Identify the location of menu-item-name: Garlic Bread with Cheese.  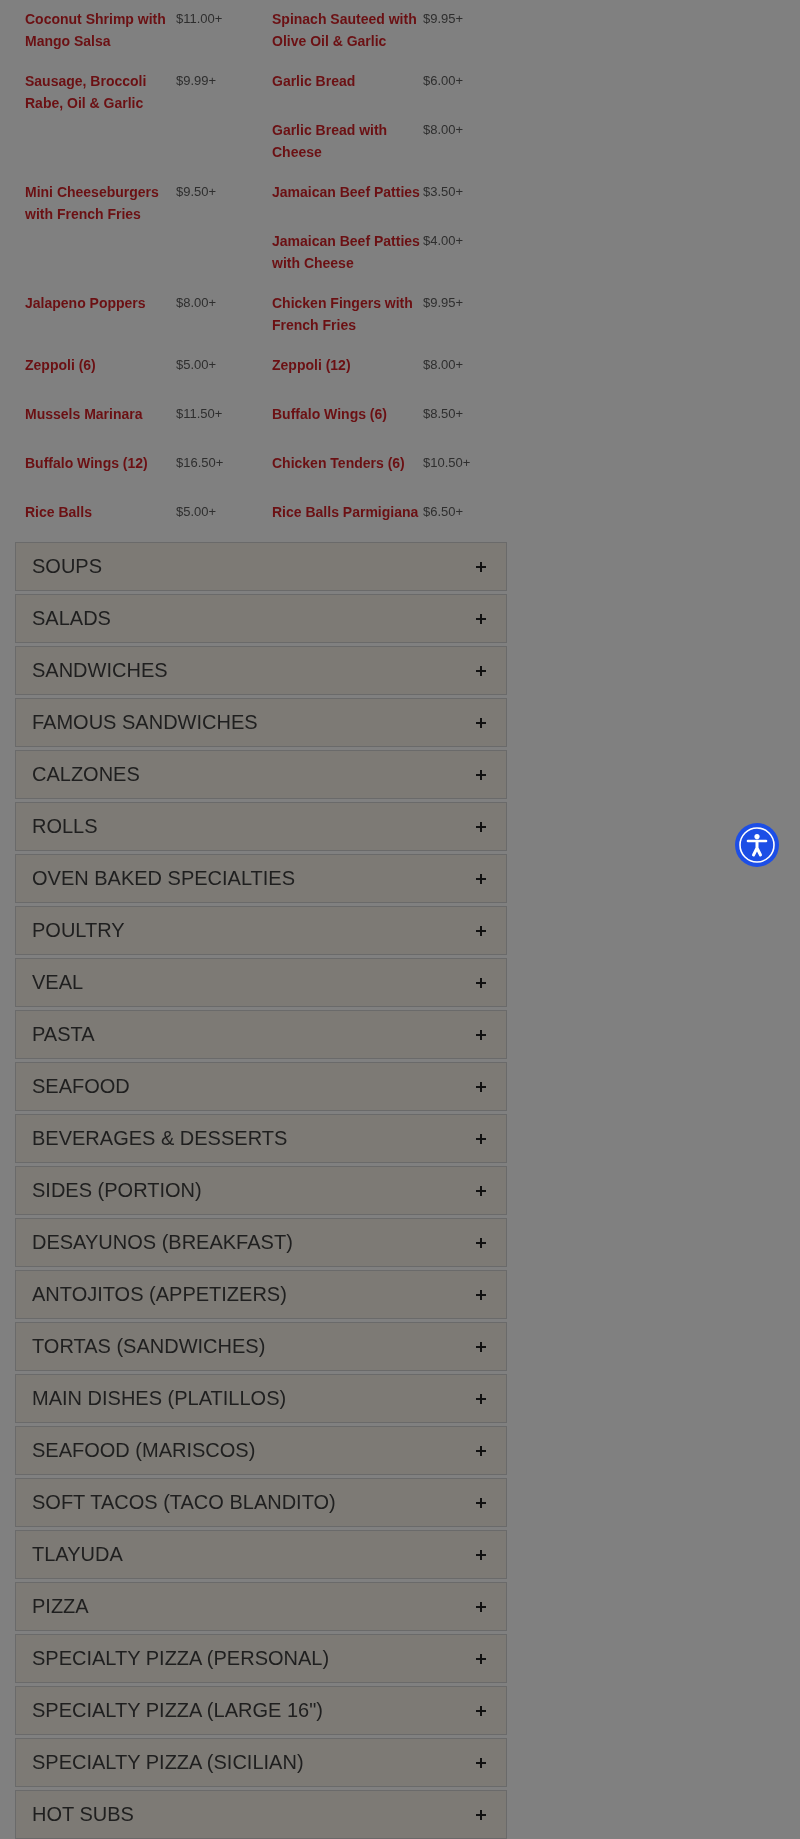
(347, 141).